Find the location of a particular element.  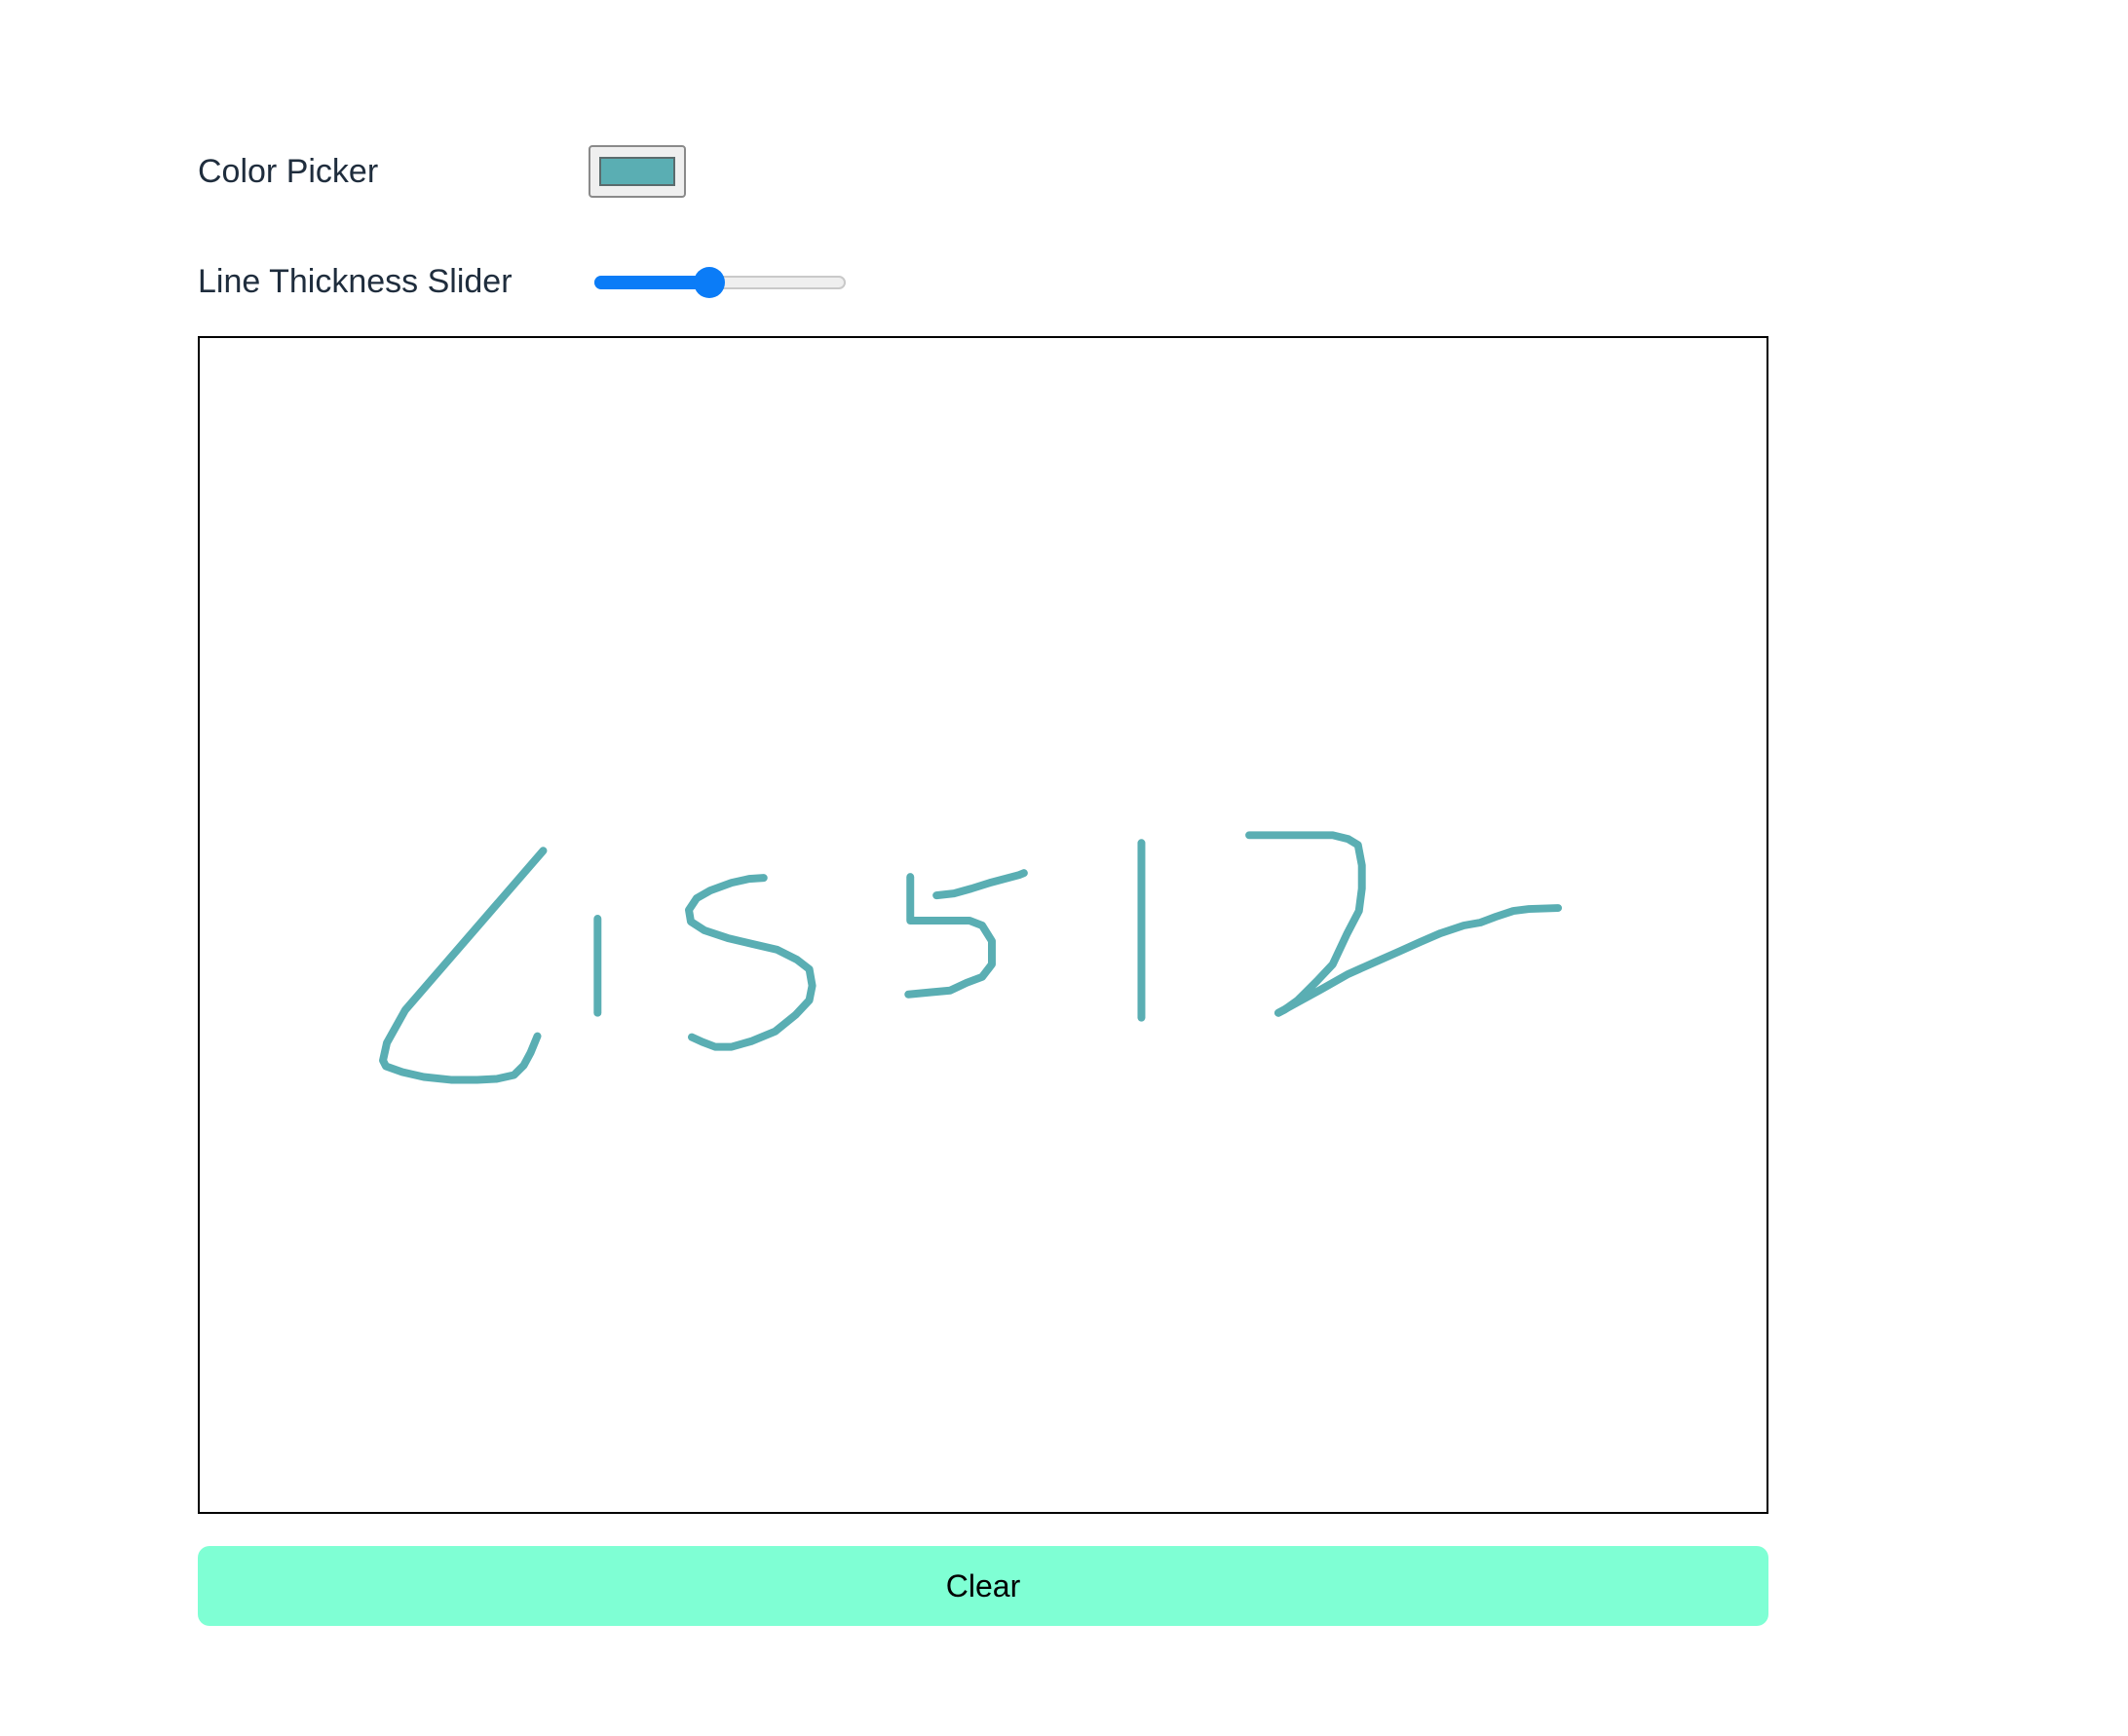

color-picker-input is located at coordinates (638, 171).